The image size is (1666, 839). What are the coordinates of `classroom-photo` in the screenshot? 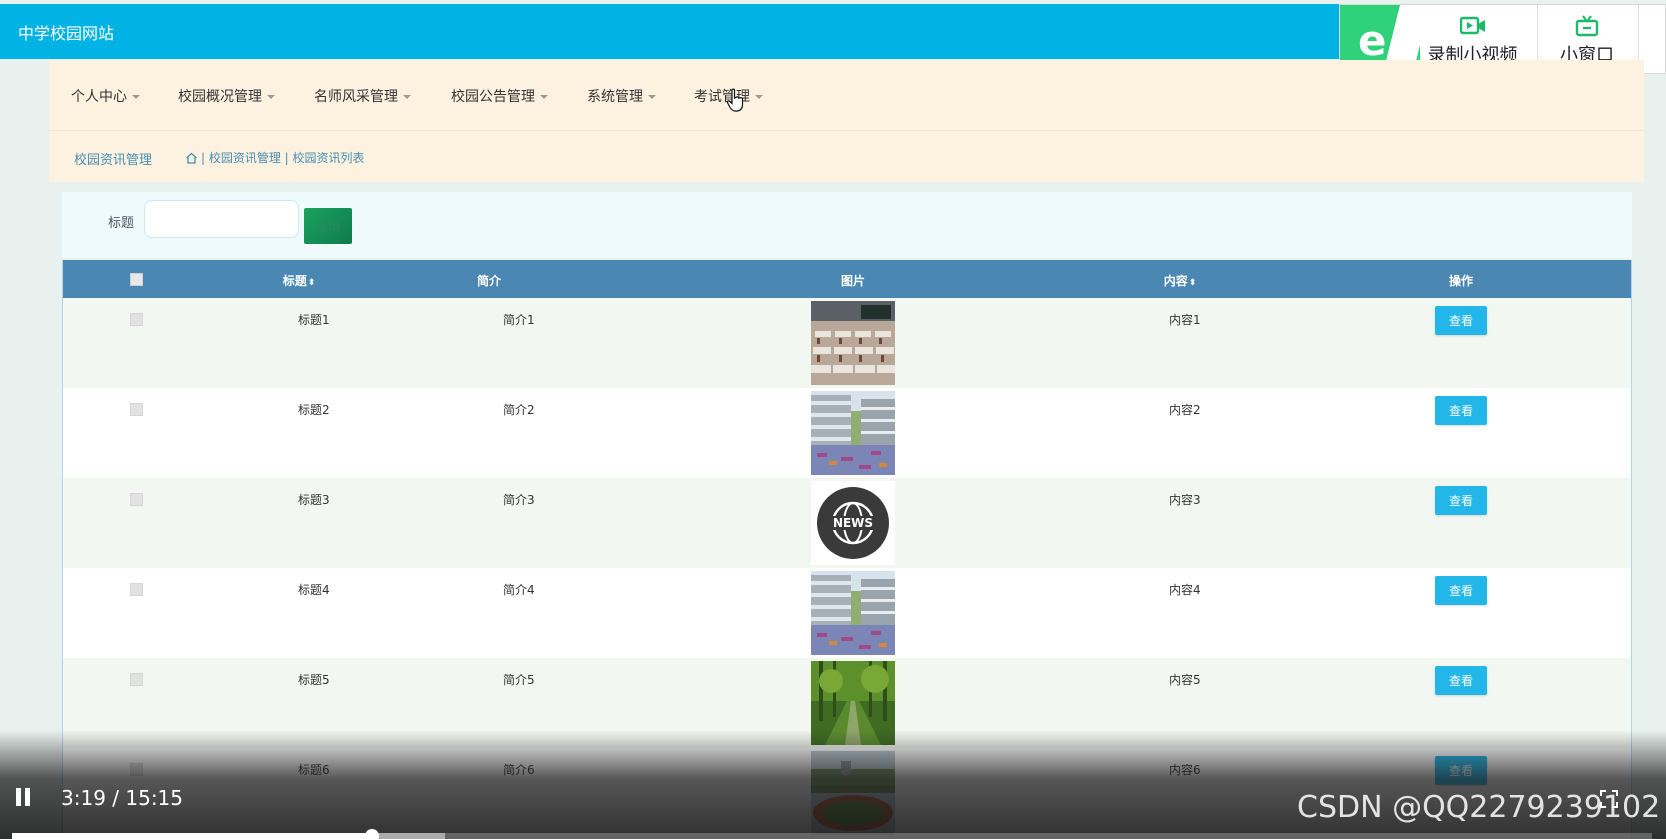 It's located at (853, 343).